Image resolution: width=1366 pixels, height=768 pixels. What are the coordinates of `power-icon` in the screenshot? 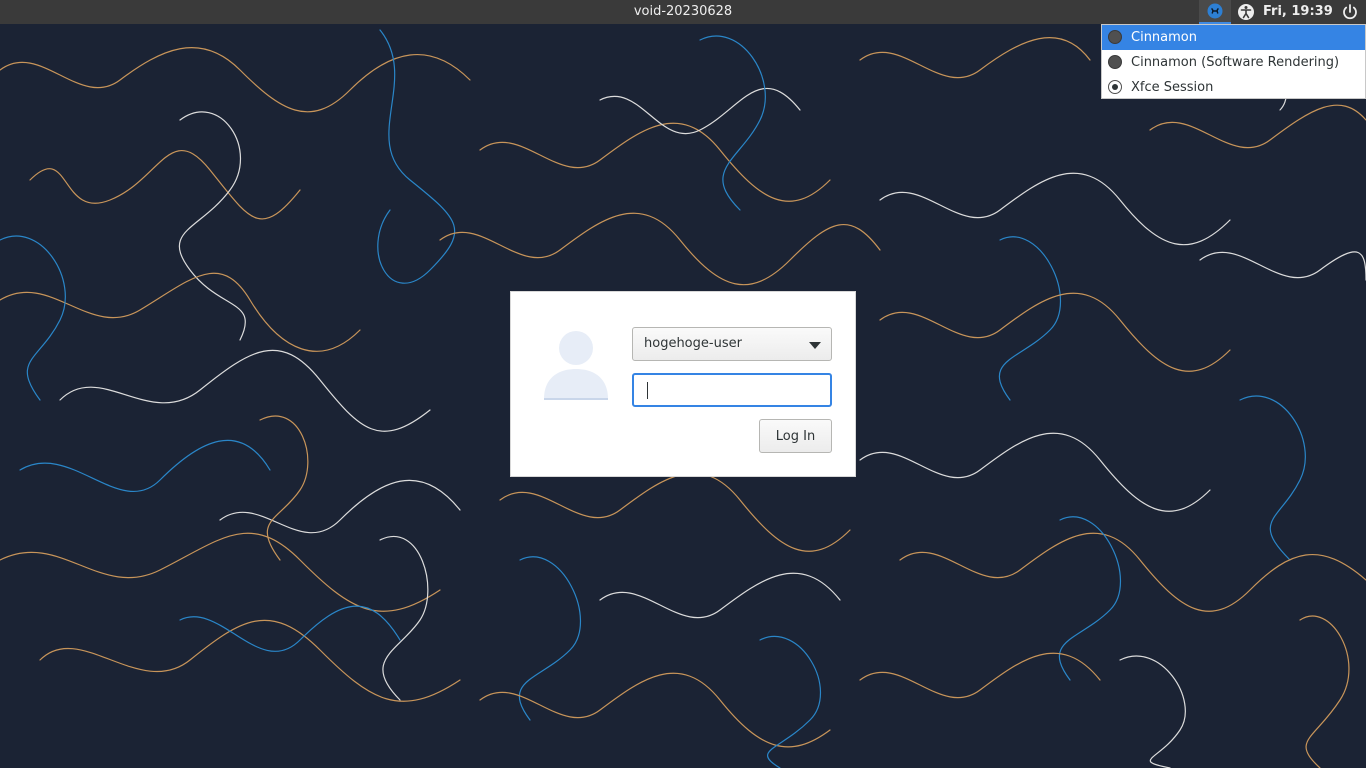 It's located at (1350, 12).